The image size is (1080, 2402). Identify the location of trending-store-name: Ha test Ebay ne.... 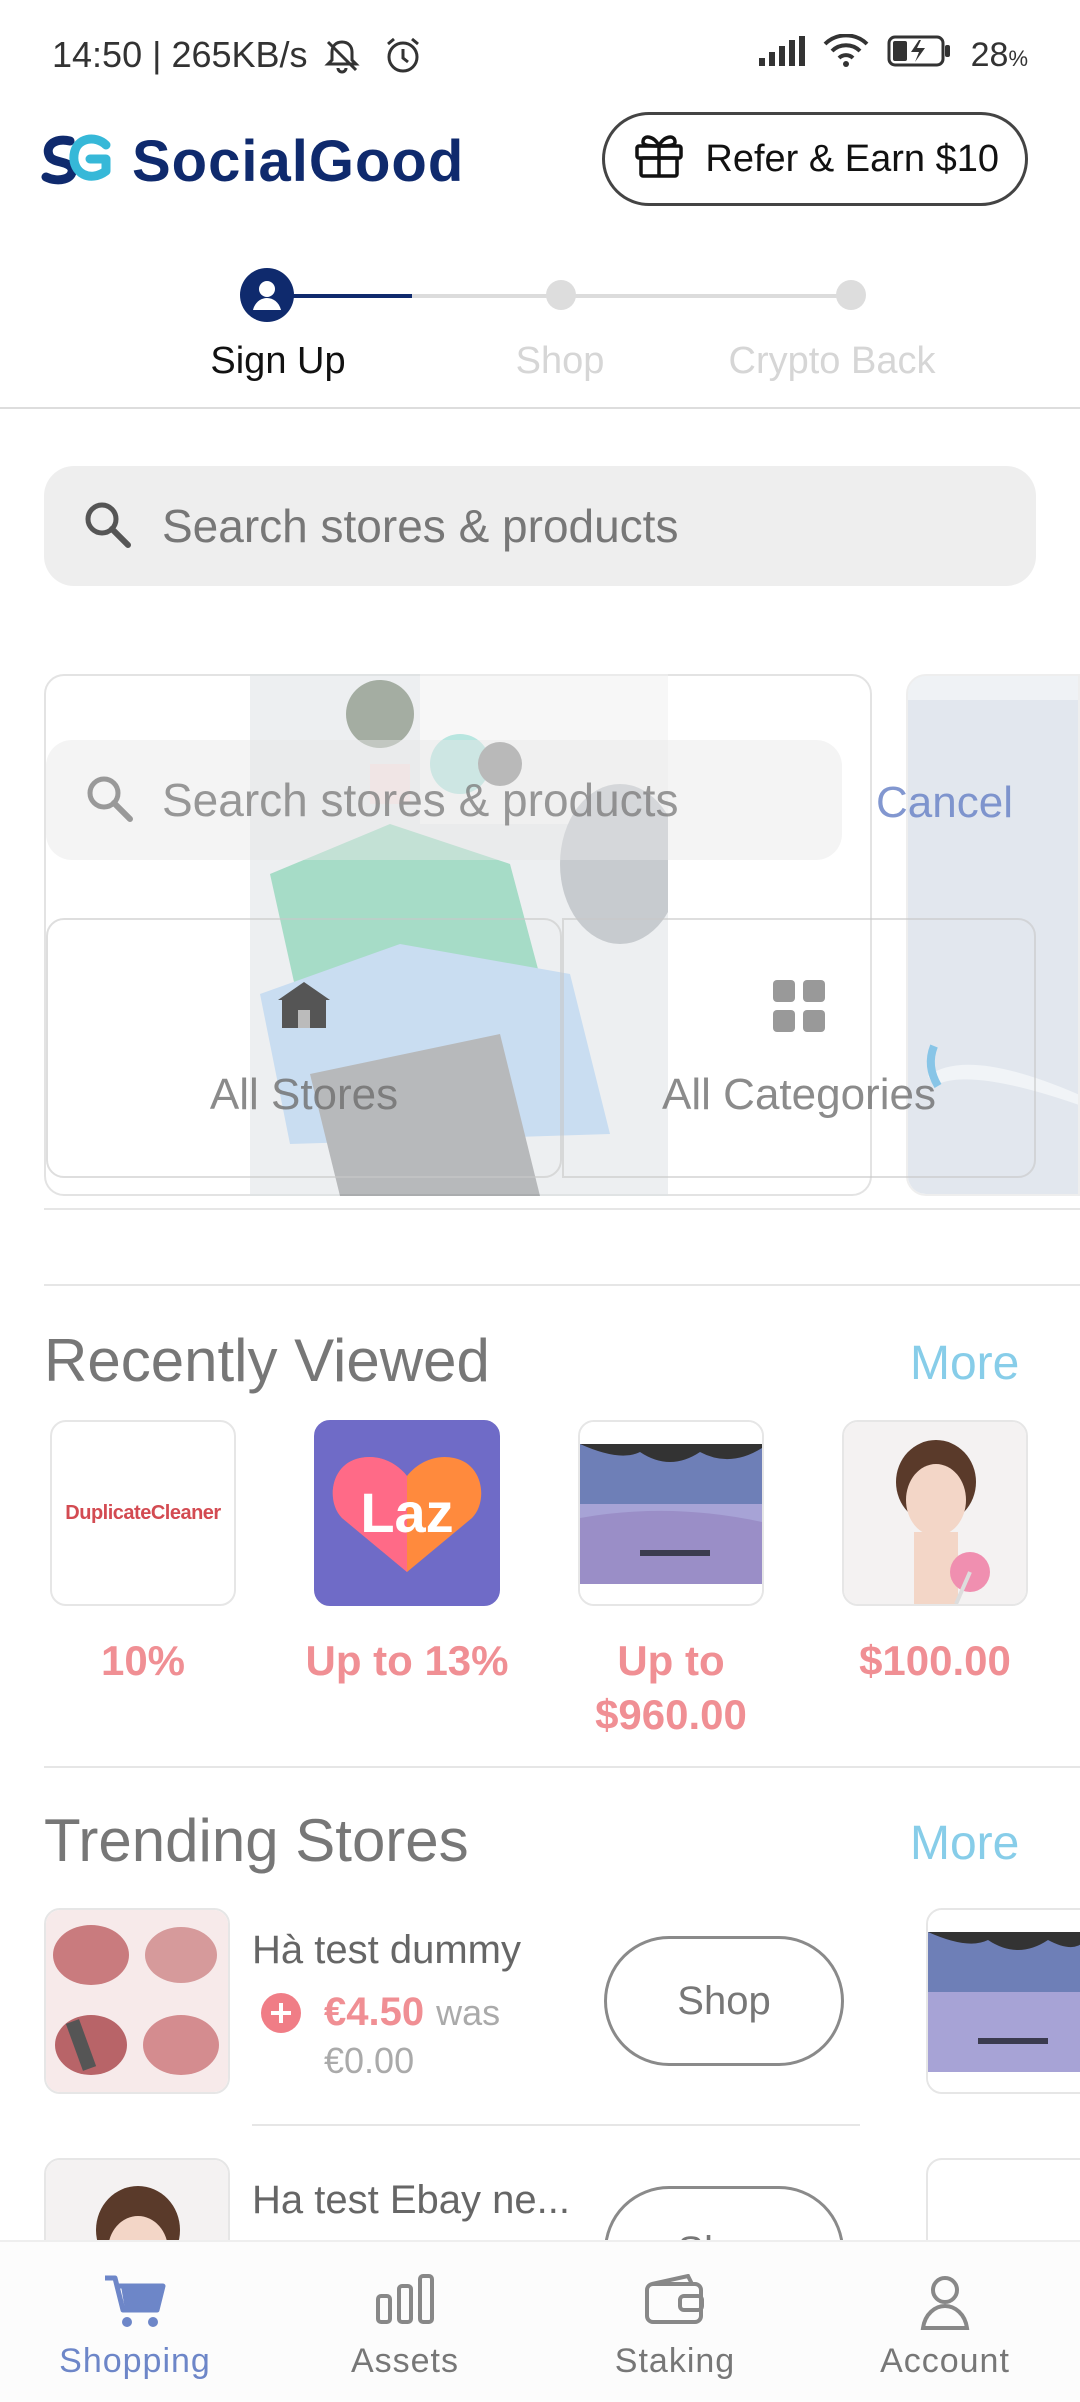
(411, 2200).